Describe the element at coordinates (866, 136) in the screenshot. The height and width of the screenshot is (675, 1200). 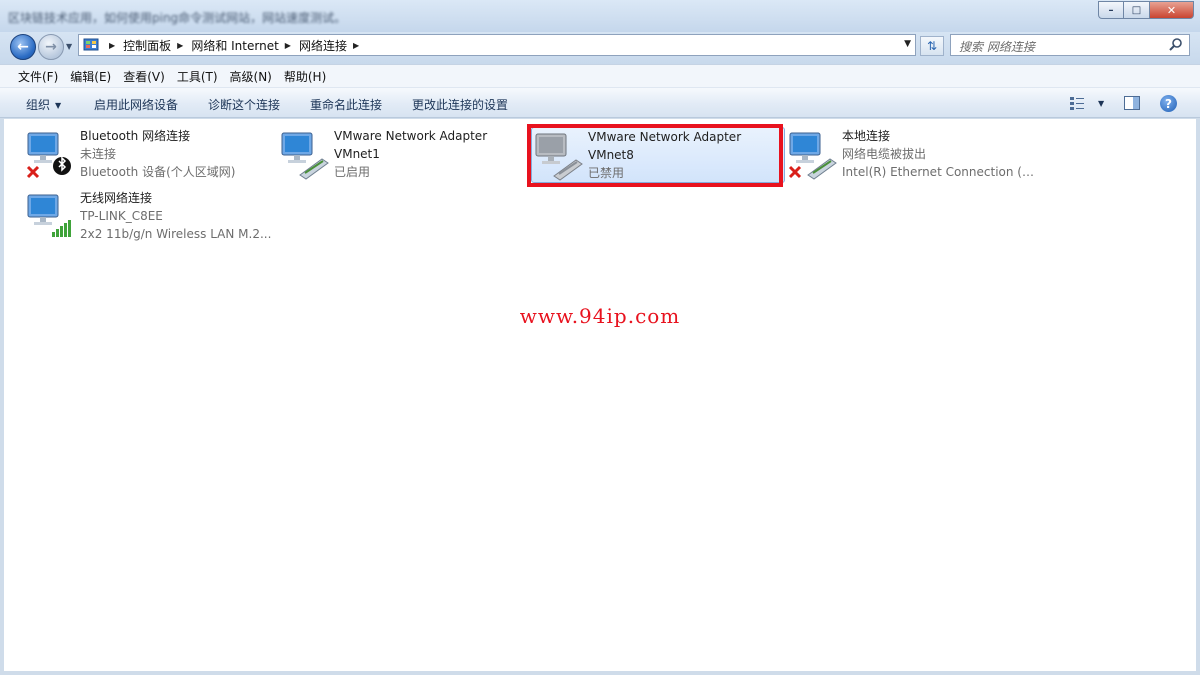
I see `connection-name: 本地连接` at that location.